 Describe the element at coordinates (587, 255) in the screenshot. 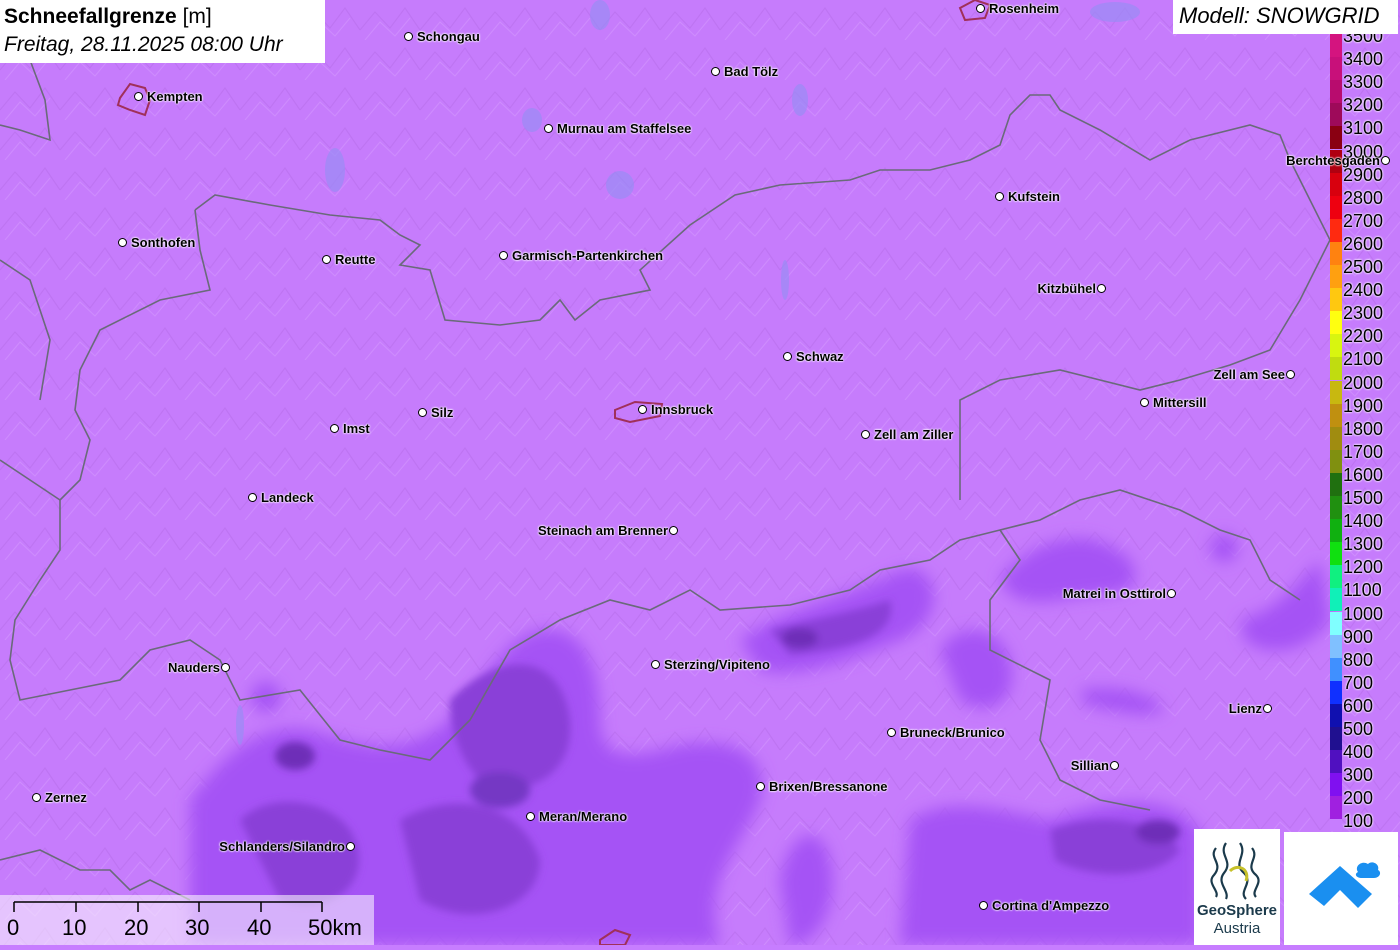

I see `city-label: Garmisch-Partenkirchen` at that location.